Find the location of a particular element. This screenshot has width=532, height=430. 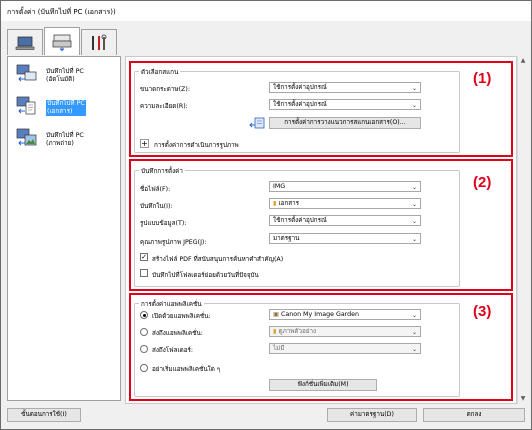

more-functions-button: ฟังก์ชั่นเพิ่มเติม(M) is located at coordinates (323, 385).